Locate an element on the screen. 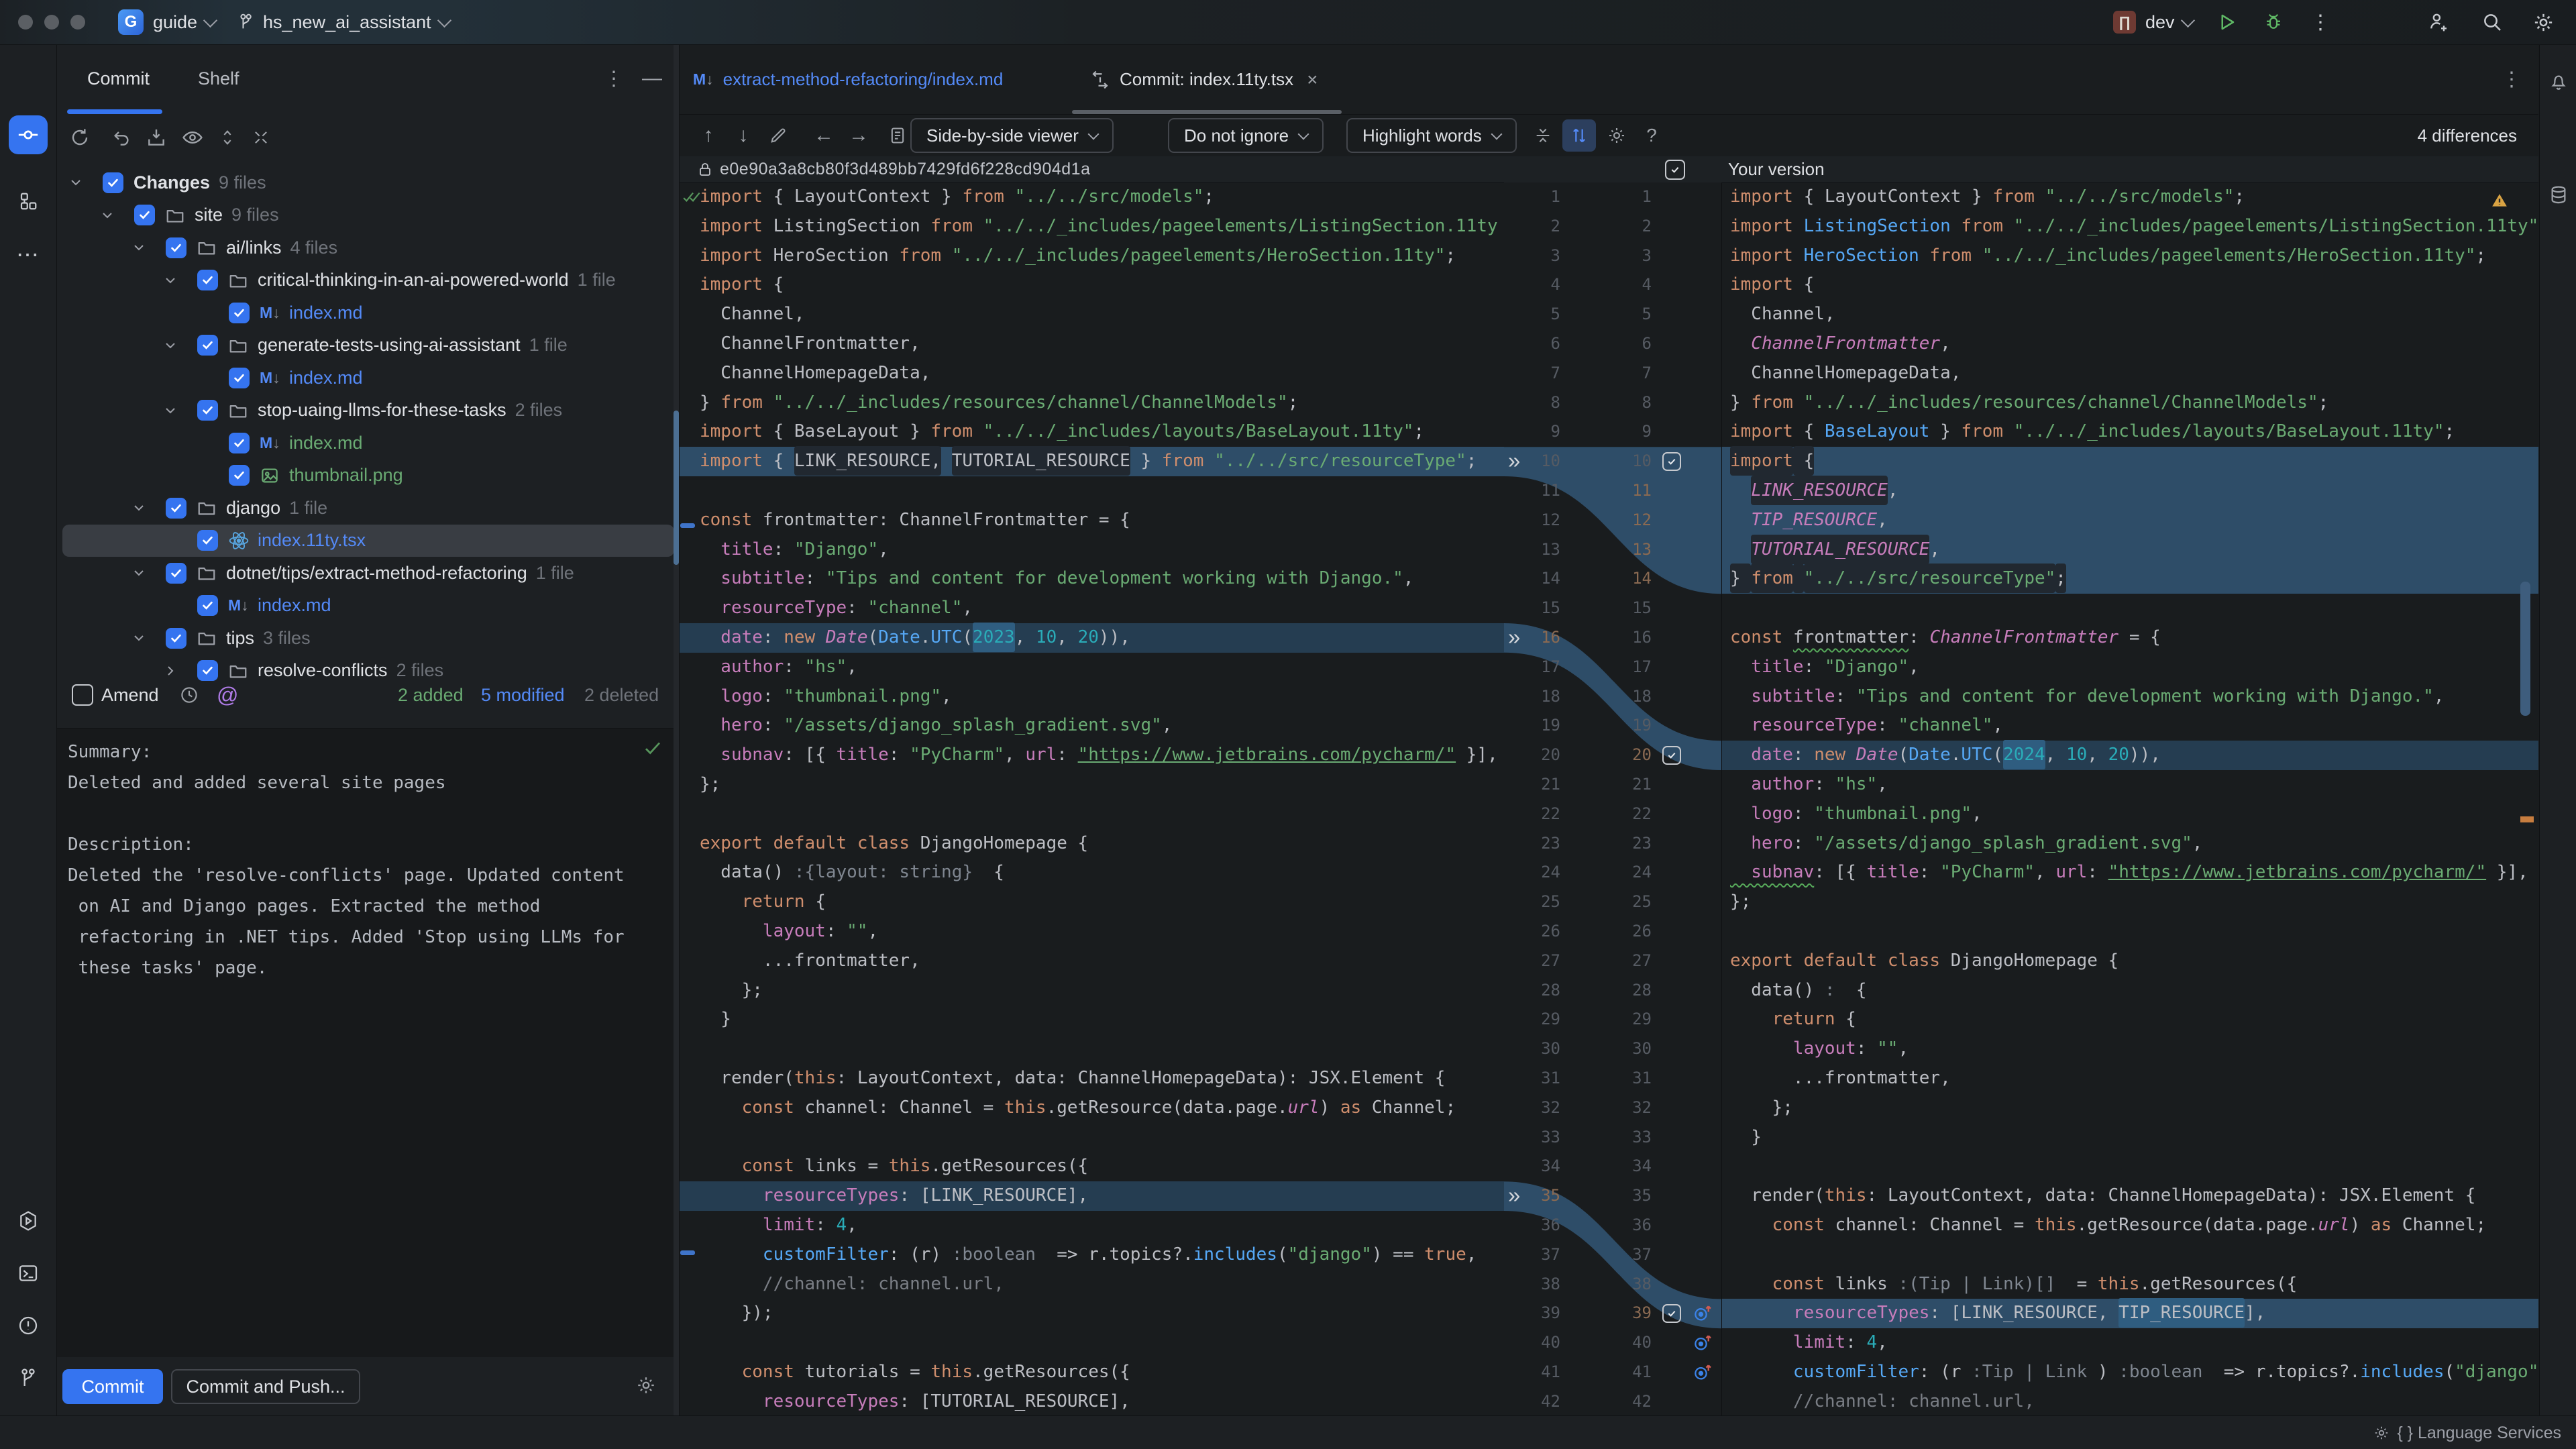 The width and height of the screenshot is (2576, 1449). rollback-icon is located at coordinates (121, 137).